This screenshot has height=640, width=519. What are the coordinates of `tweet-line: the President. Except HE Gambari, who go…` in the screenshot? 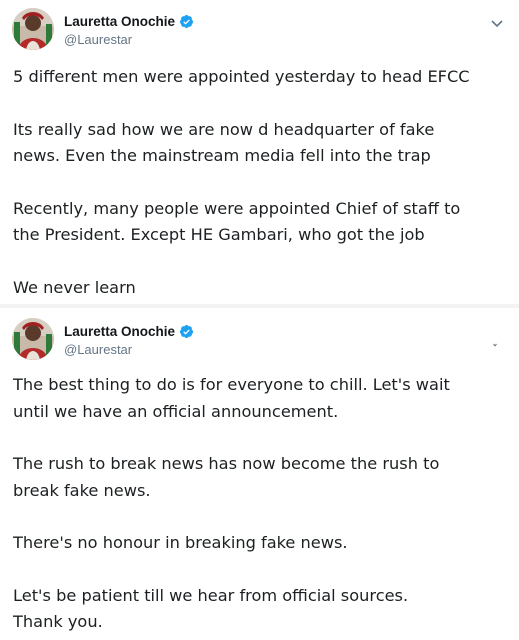 It's located at (219, 234).